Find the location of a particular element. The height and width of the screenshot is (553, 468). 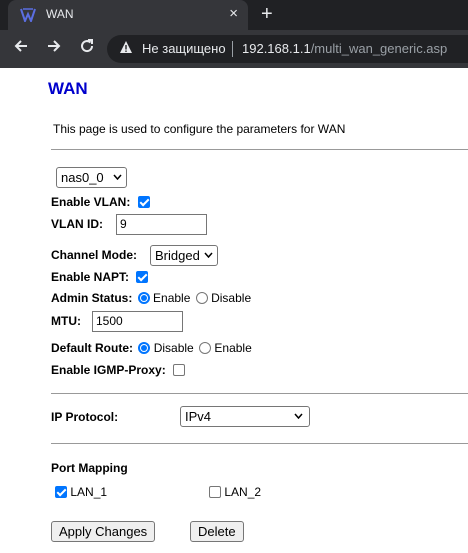

default-route-row: Default Route: Disable Enable is located at coordinates (151, 348).